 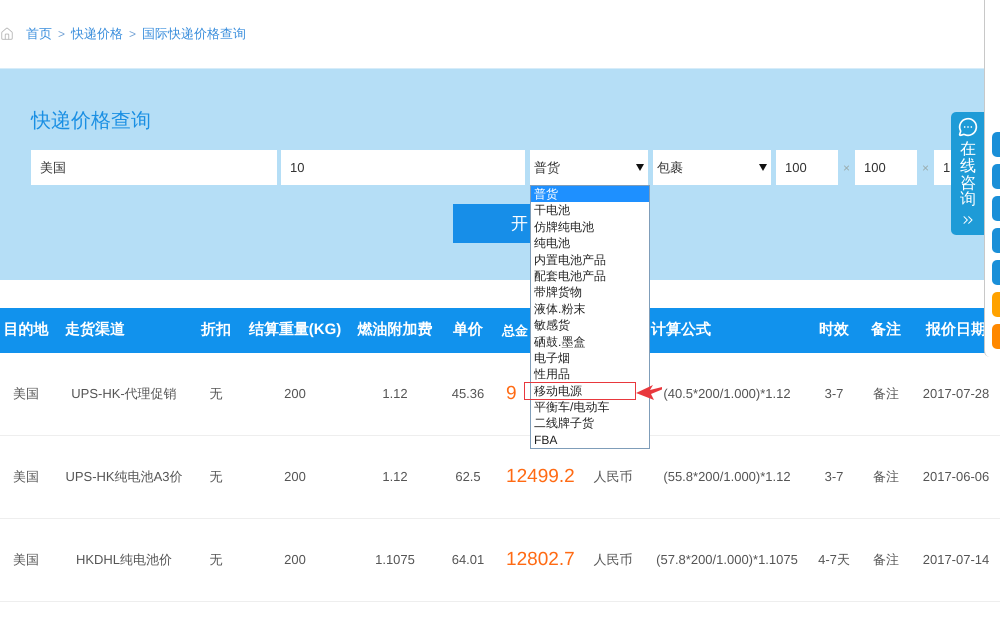 I want to click on column-header: 结算重量(KG), so click(x=295, y=330).